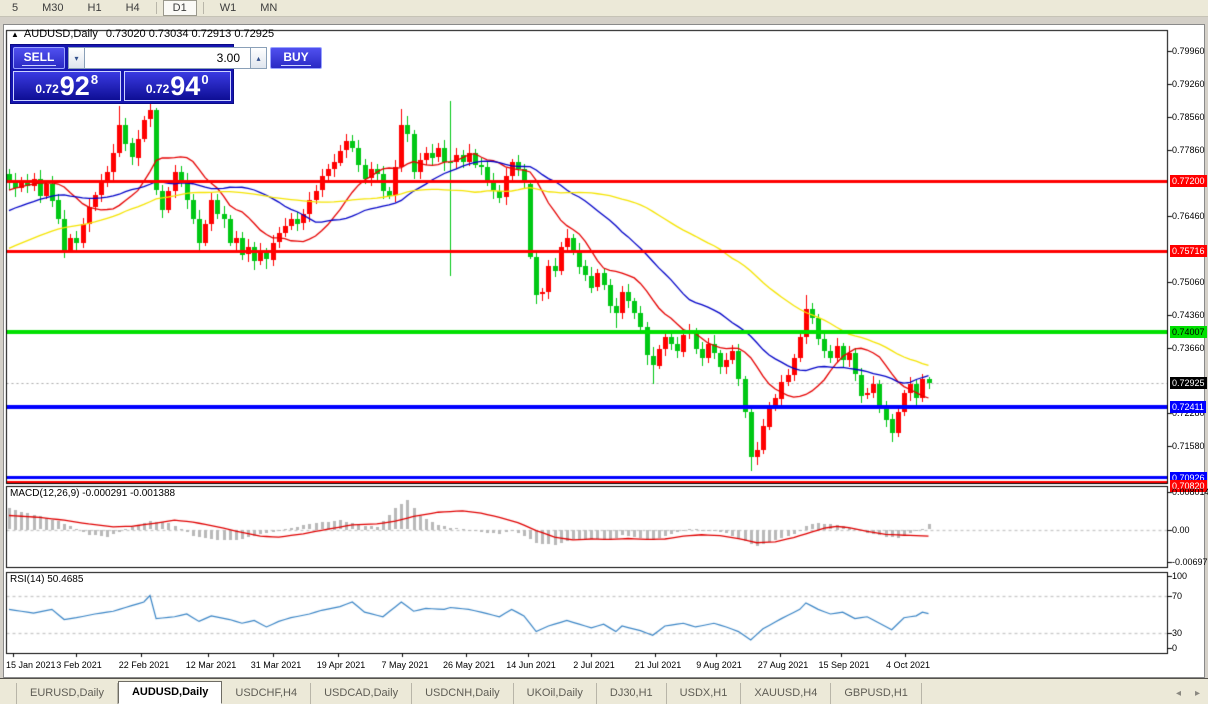 This screenshot has height=704, width=1208. Describe the element at coordinates (632, 693) in the screenshot. I see `tab-dj30-h1: DJ30,H1` at that location.